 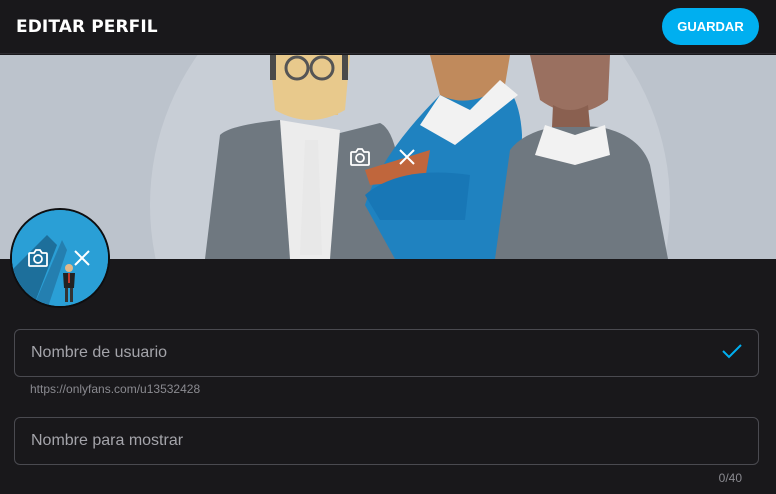 I want to click on display-name-input, so click(x=386, y=441).